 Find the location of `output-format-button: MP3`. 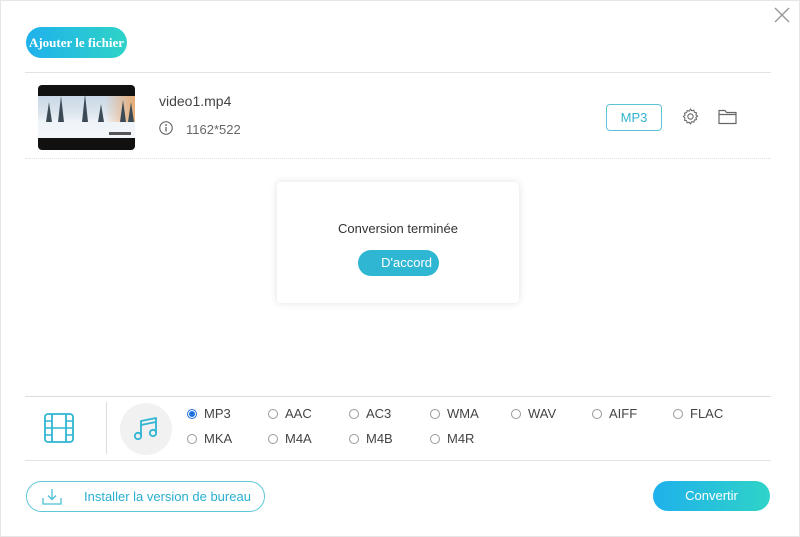

output-format-button: MP3 is located at coordinates (634, 117).